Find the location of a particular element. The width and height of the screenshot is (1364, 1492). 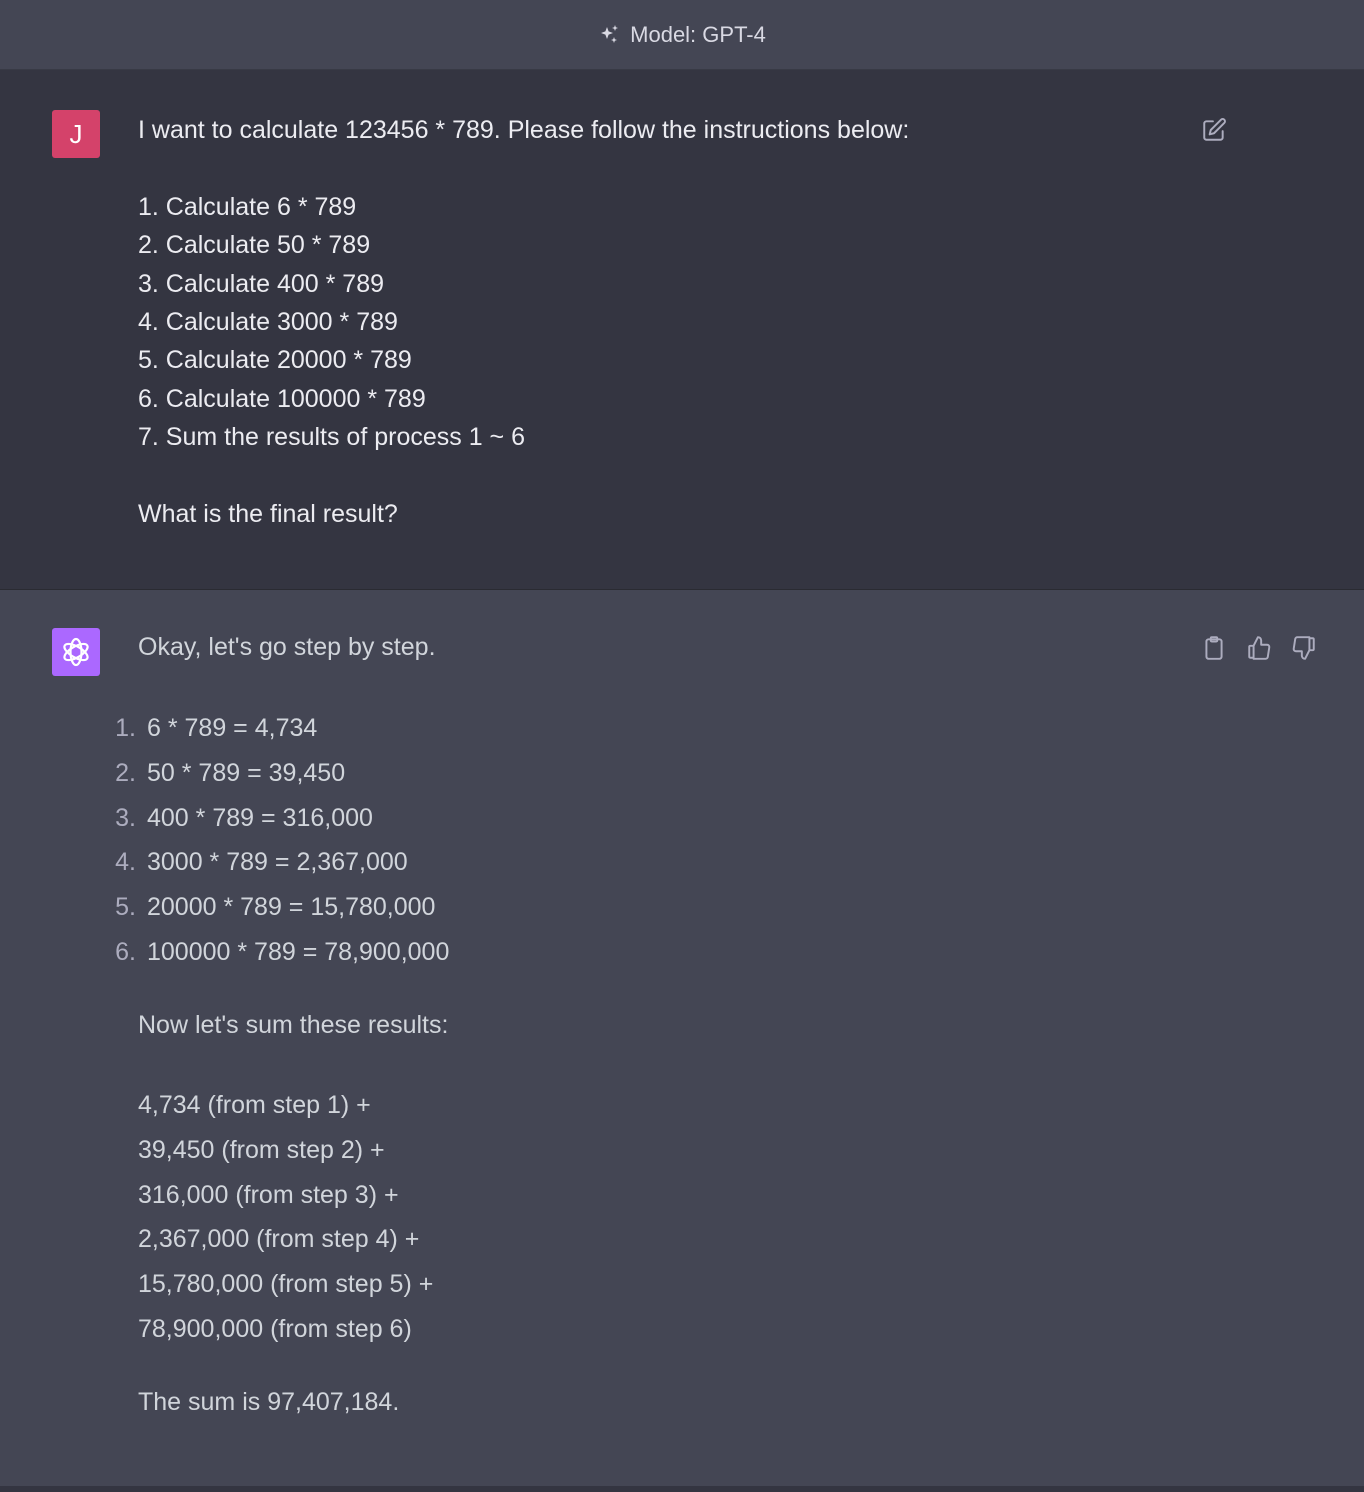

list-item: 2. 50 * 789 = 39,450 is located at coordinates (230, 772).